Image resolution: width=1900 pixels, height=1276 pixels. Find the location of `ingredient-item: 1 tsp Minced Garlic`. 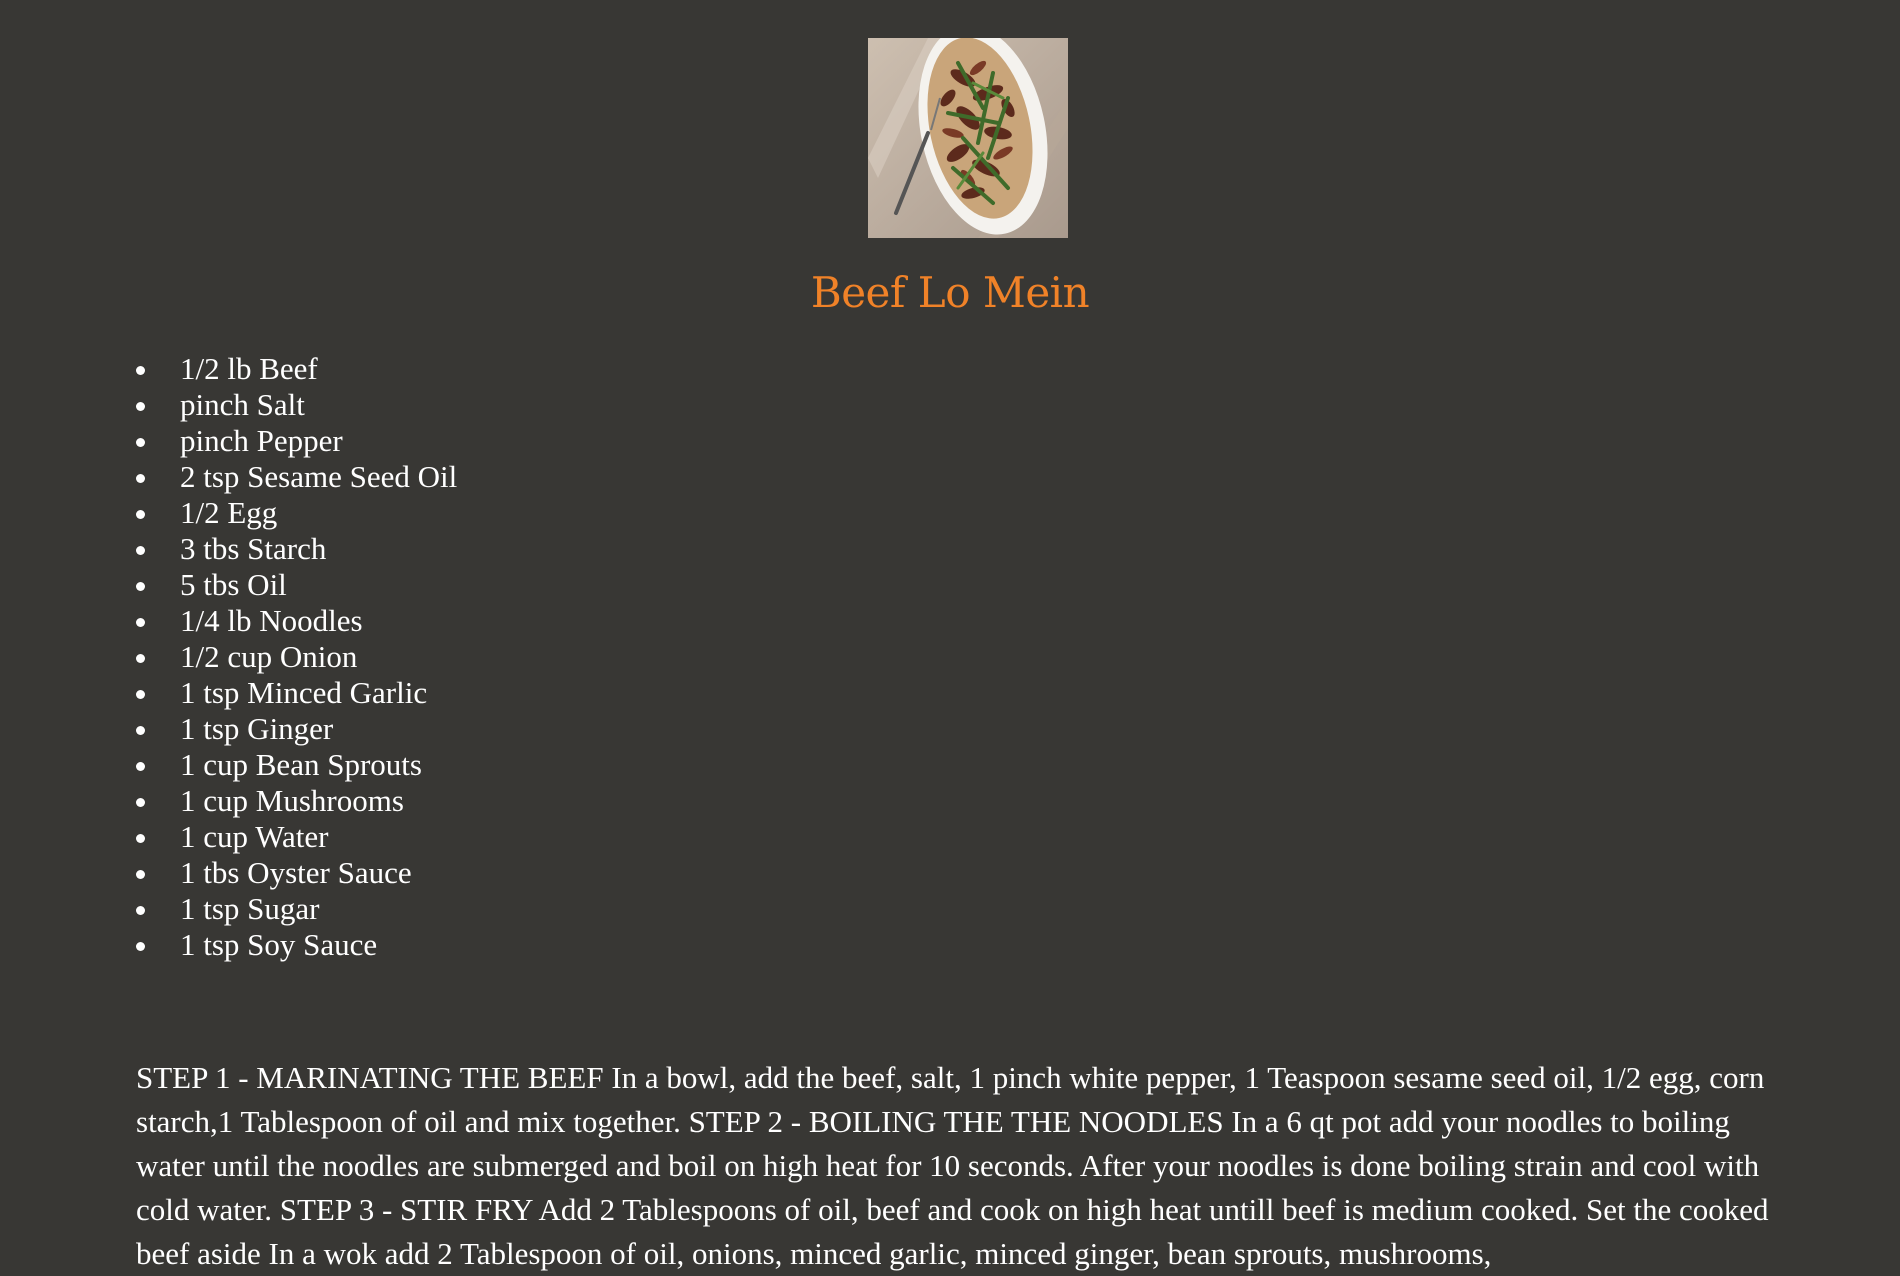

ingredient-item: 1 tsp Minced Garlic is located at coordinates (296, 693).